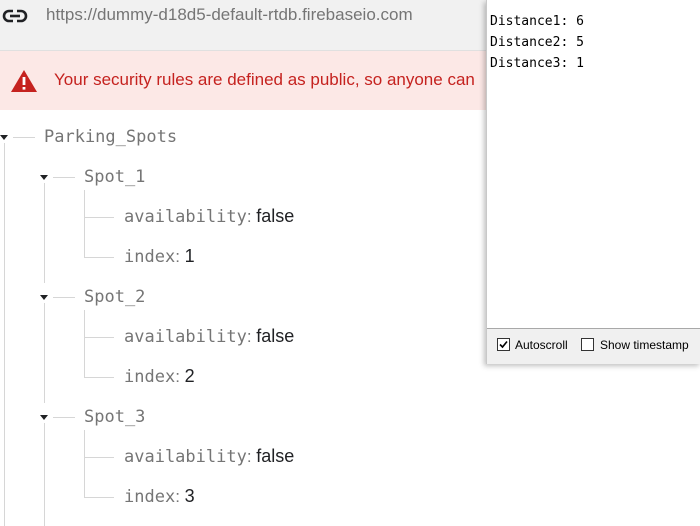 This screenshot has width=700, height=526. Describe the element at coordinates (24, 81) in the screenshot. I see `warning-triangle-icon` at that location.